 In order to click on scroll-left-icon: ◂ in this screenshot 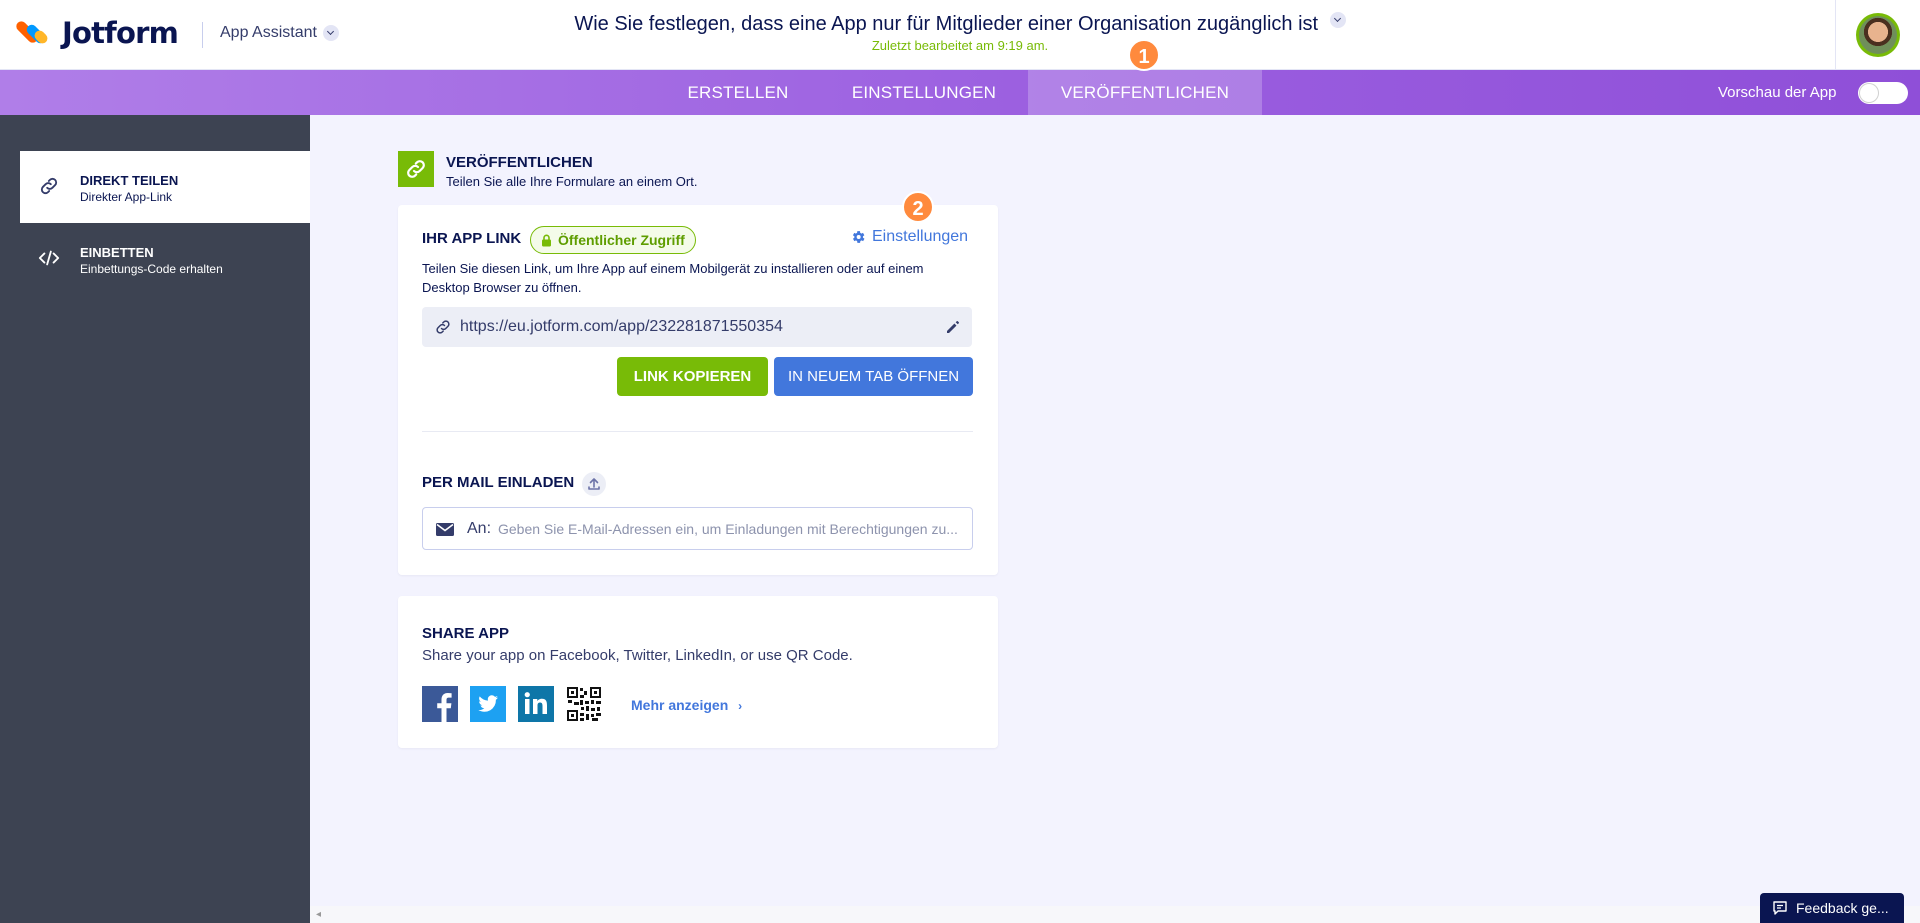, I will do `click(318, 914)`.